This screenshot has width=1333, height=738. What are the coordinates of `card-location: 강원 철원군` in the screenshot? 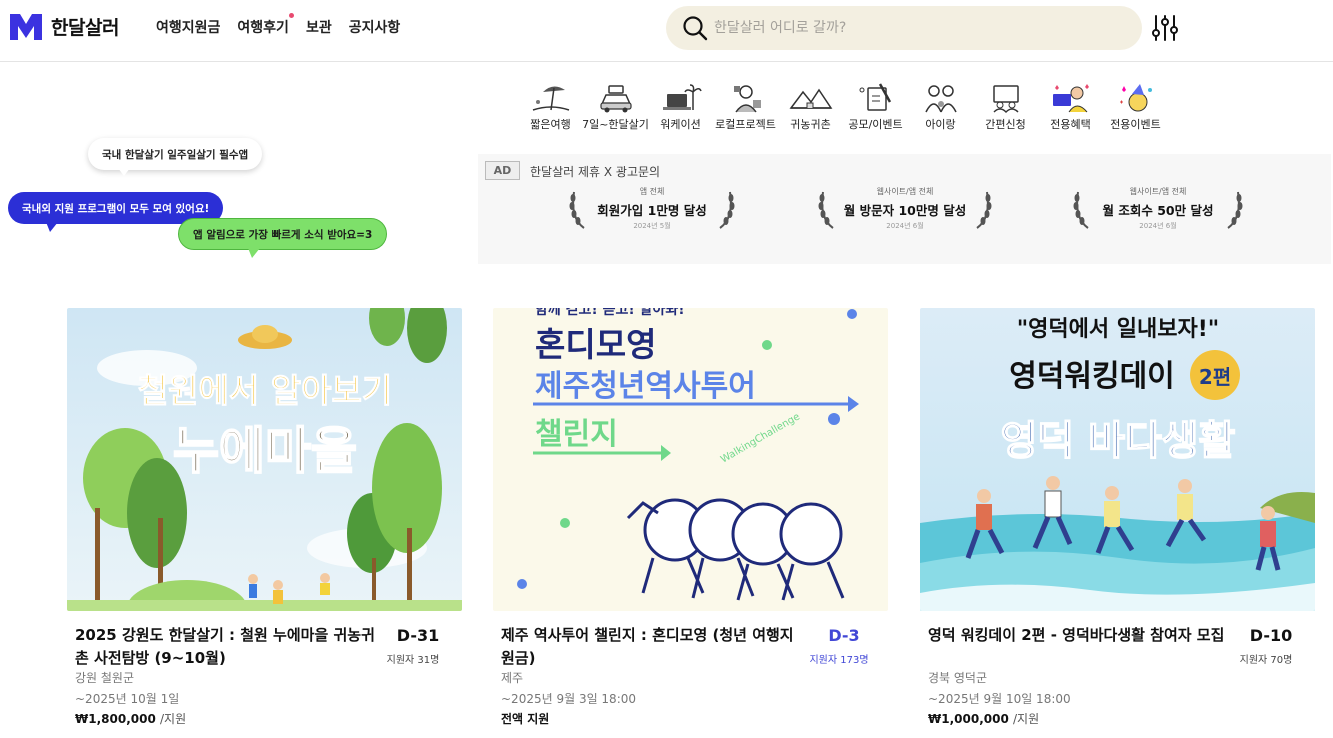 It's located at (105, 678).